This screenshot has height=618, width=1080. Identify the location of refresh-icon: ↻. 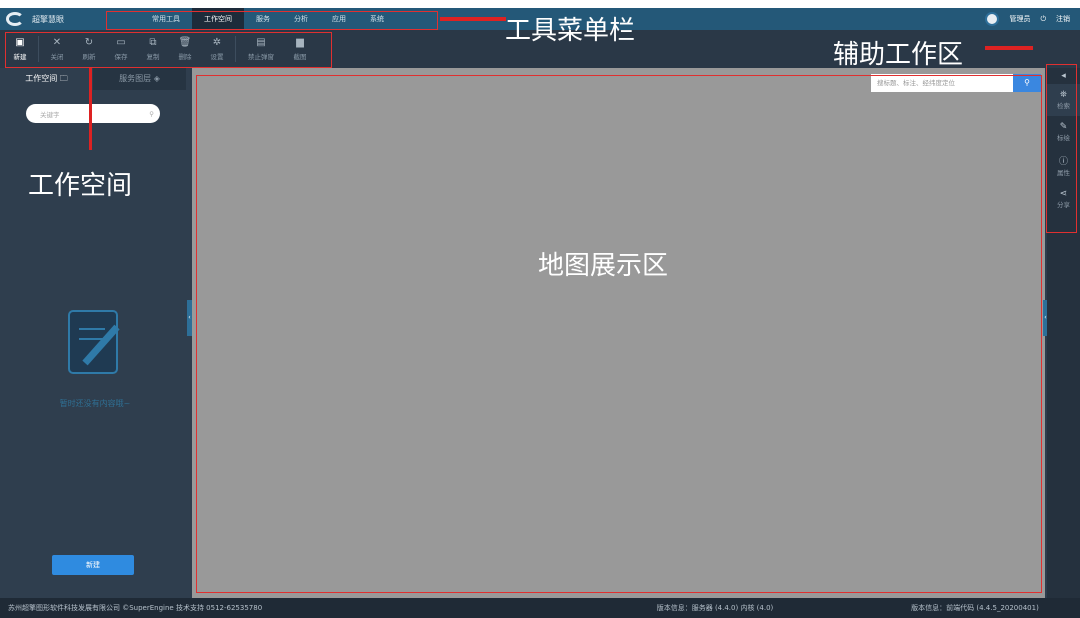
(89, 42).